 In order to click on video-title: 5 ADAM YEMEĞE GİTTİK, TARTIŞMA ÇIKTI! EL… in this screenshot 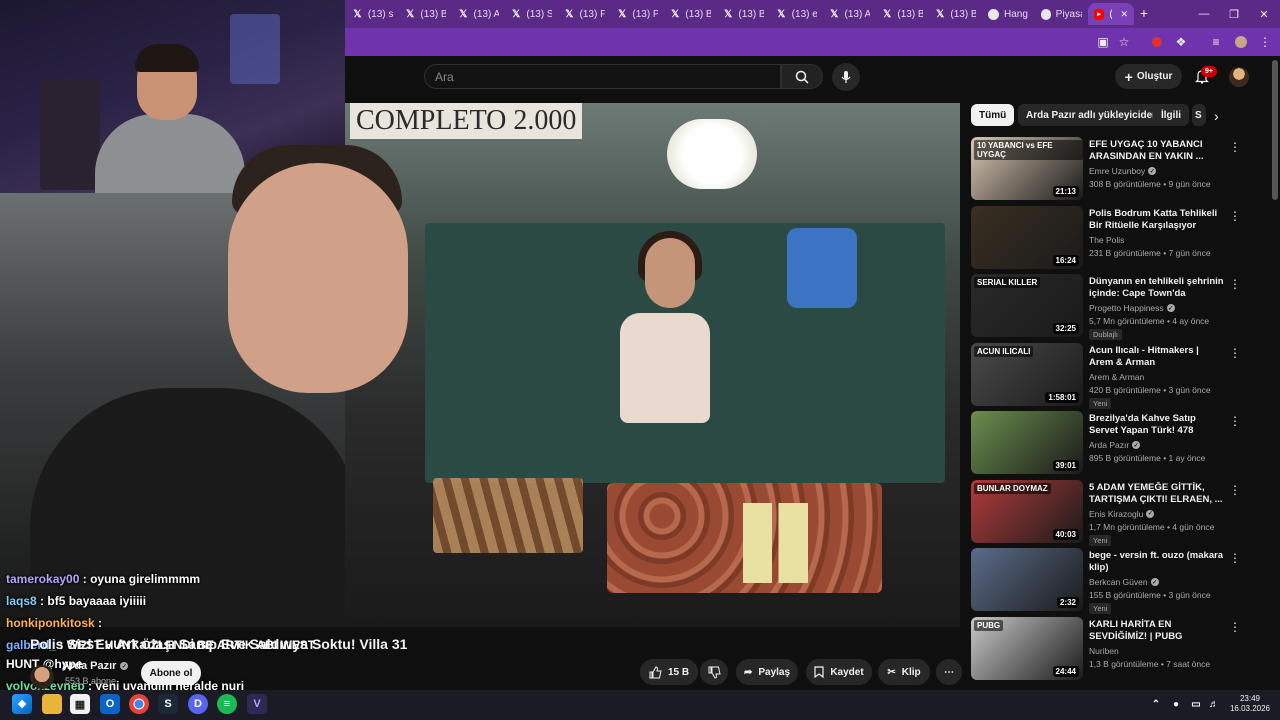, I will do `click(1157, 494)`.